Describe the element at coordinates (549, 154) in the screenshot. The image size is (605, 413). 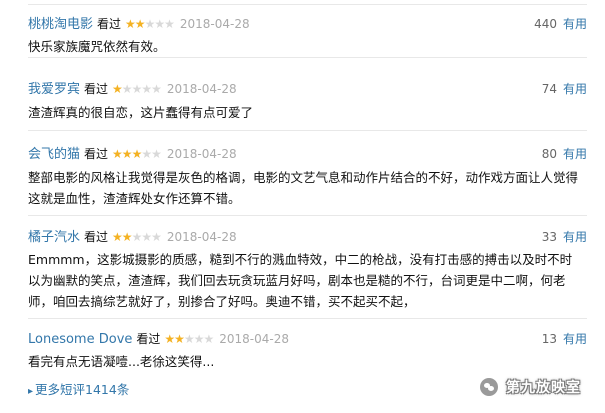
I see `vote-count: 80` at that location.